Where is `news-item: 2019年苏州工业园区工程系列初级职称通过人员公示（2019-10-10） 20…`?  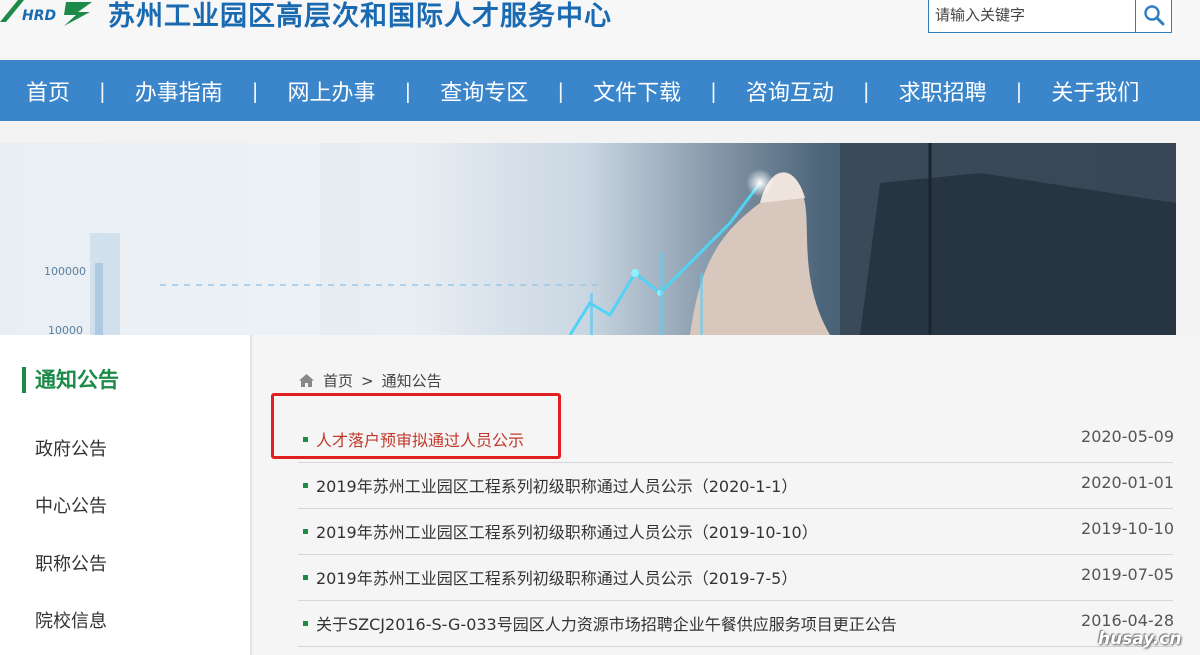 news-item: 2019年苏州工业园区工程系列初级职称通过人员公示（2019-10-10） 20… is located at coordinates (736, 532).